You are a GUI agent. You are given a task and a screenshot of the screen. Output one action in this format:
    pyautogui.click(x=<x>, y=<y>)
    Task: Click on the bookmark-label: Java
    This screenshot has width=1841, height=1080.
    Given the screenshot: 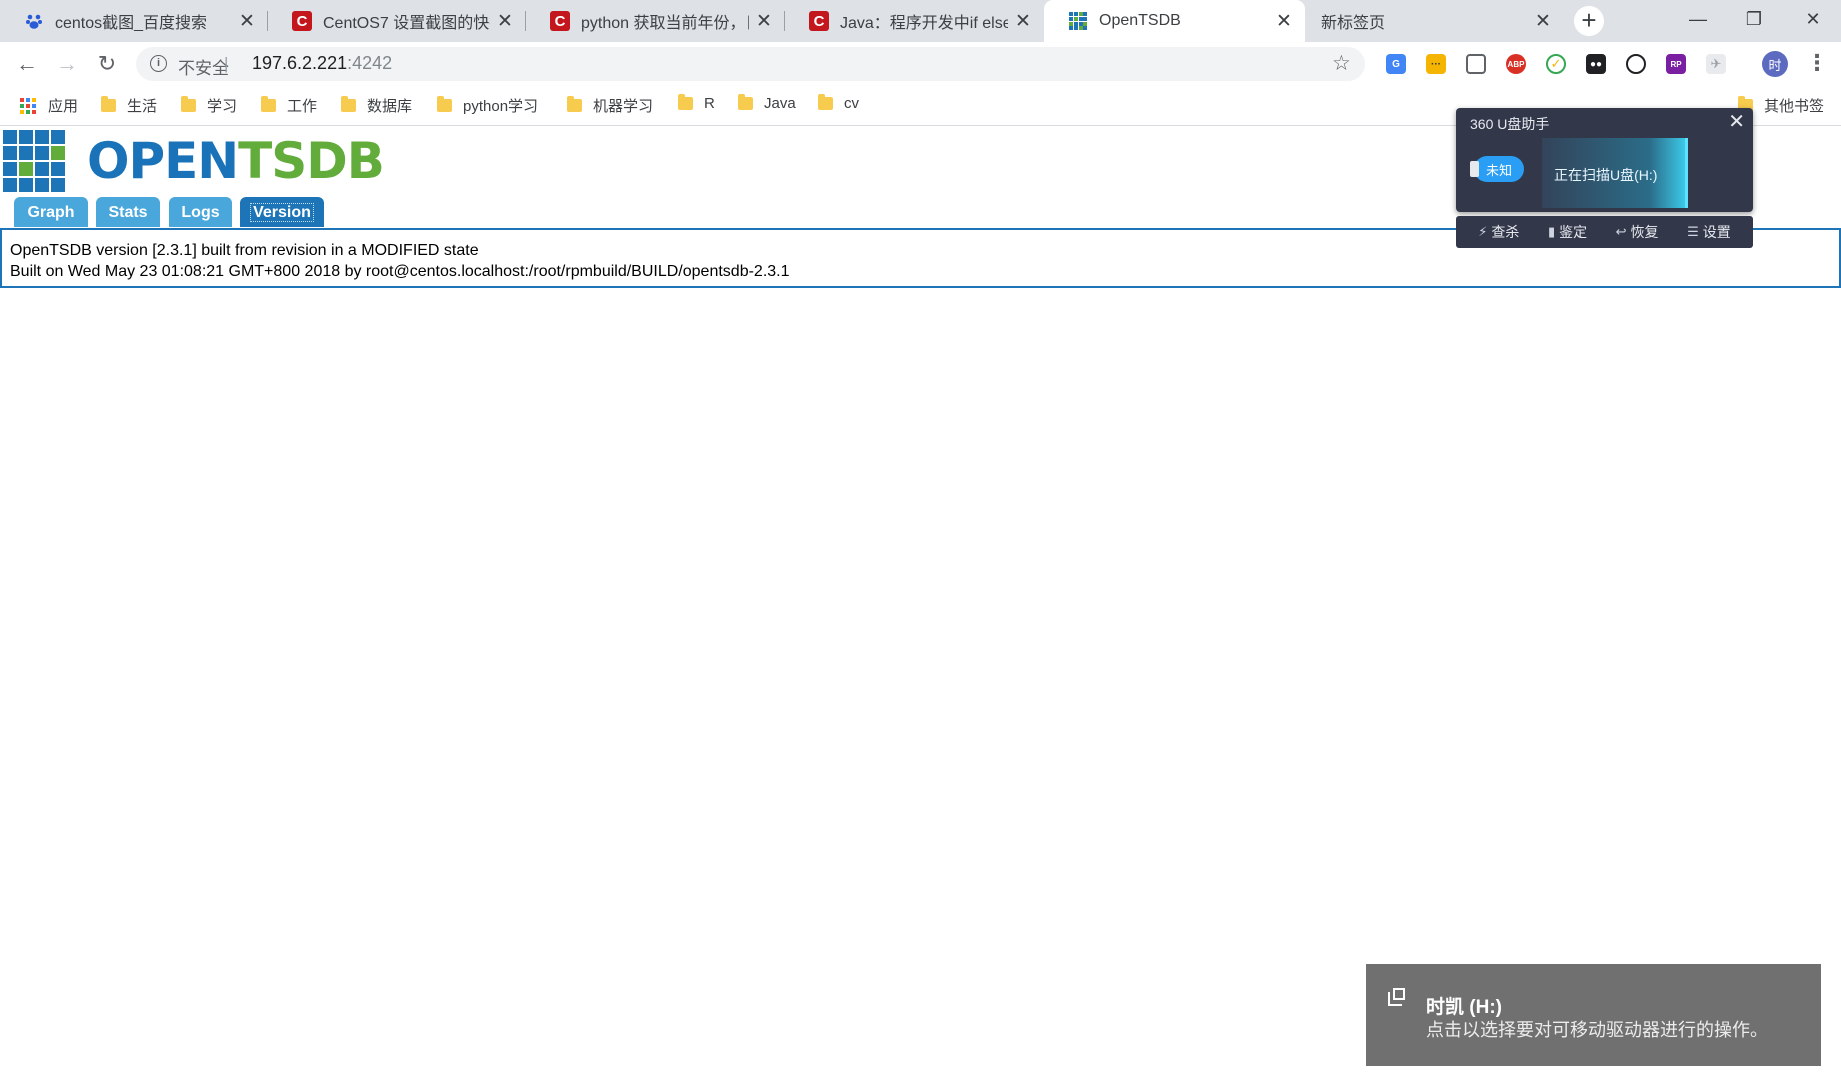 What is the action you would take?
    pyautogui.click(x=780, y=103)
    